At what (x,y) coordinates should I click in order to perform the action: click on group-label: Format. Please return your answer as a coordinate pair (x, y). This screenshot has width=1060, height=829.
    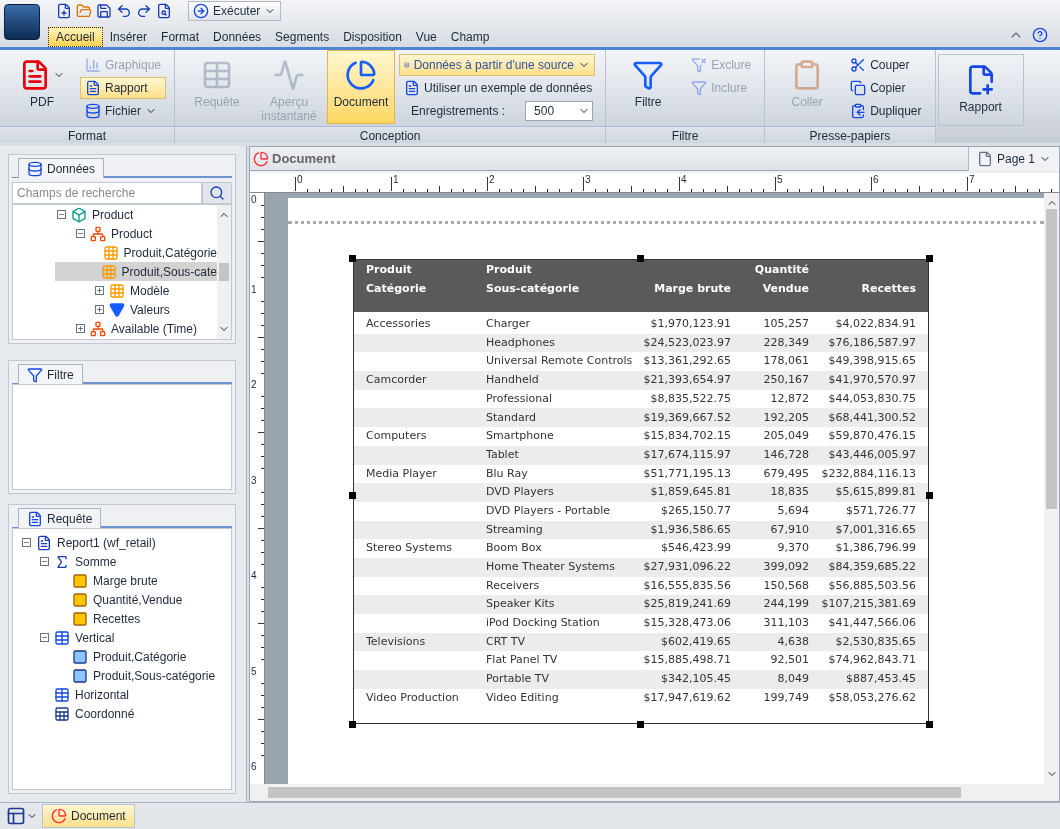
    Looking at the image, I should click on (87, 135).